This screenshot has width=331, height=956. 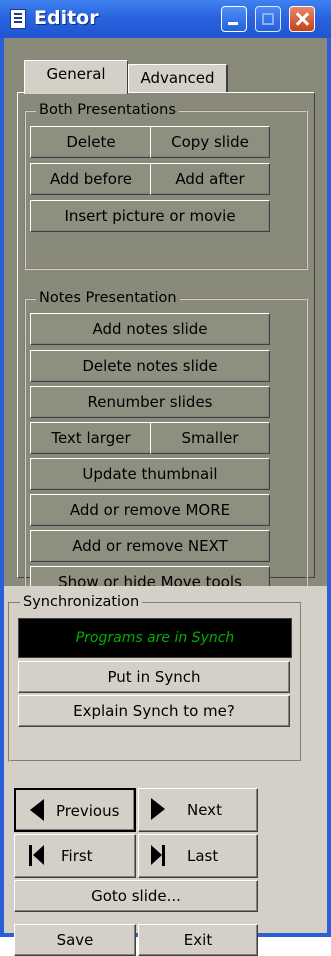 What do you see at coordinates (210, 142) in the screenshot?
I see `copy-slide-button: Copy slide` at bounding box center [210, 142].